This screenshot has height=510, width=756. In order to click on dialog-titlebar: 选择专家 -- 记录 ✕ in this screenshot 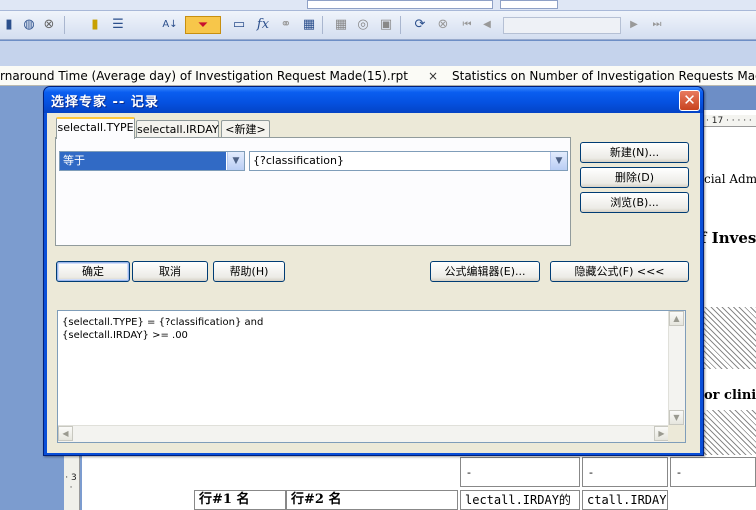, I will do `click(373, 100)`.